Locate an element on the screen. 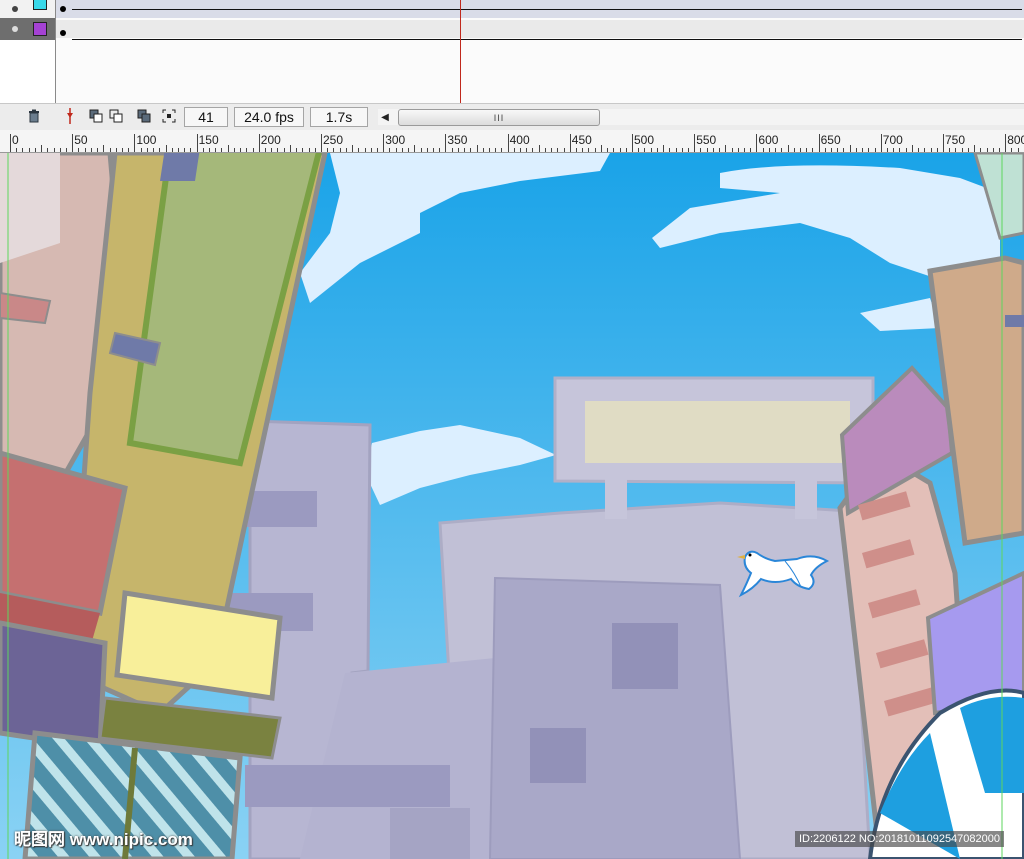 The width and height of the screenshot is (1024, 859). playhead is located at coordinates (460, 51).